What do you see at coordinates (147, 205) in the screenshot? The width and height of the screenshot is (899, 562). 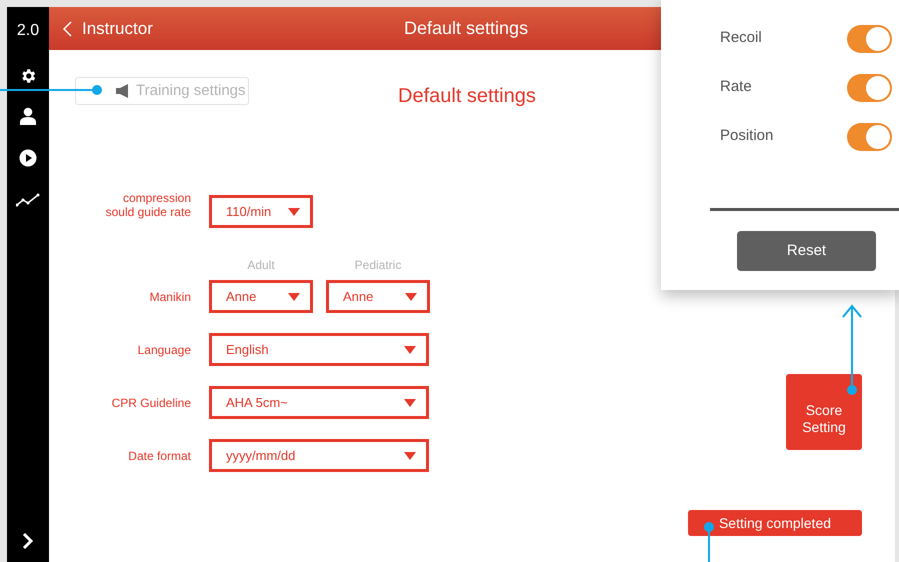 I see `field-label: compression sould guide rate` at bounding box center [147, 205].